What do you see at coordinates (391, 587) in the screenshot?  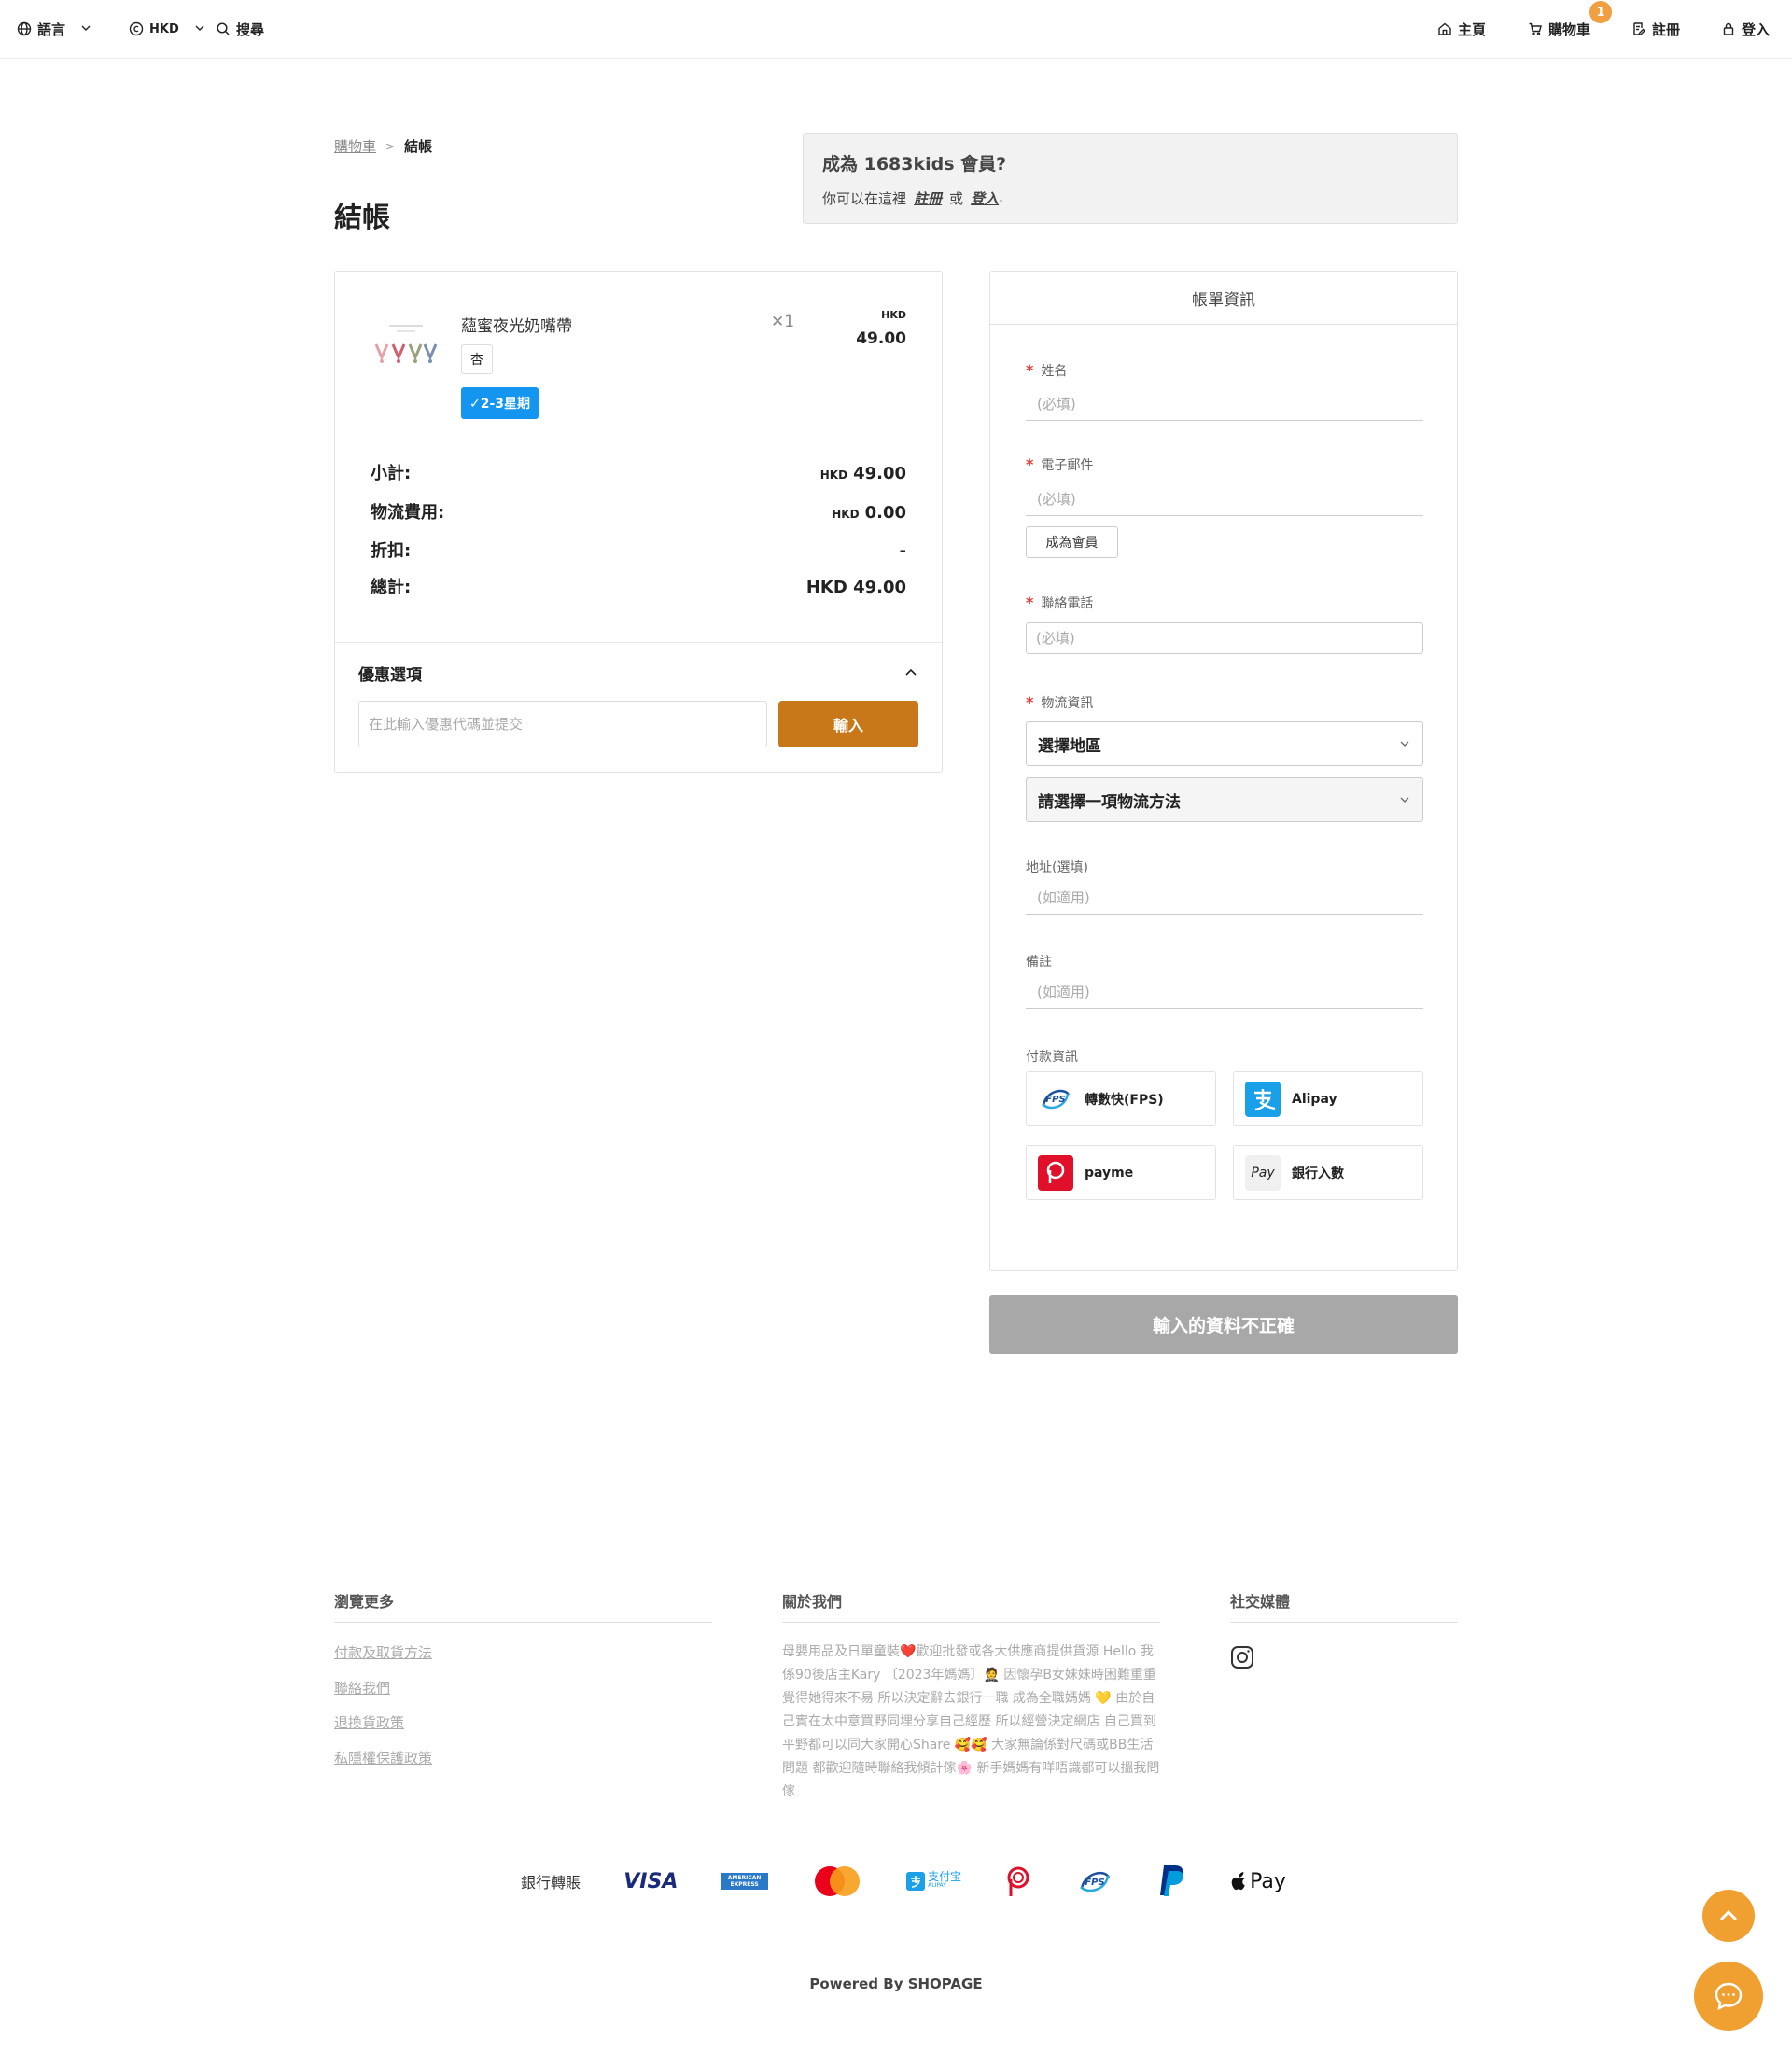 I see `total-label: 總計:` at bounding box center [391, 587].